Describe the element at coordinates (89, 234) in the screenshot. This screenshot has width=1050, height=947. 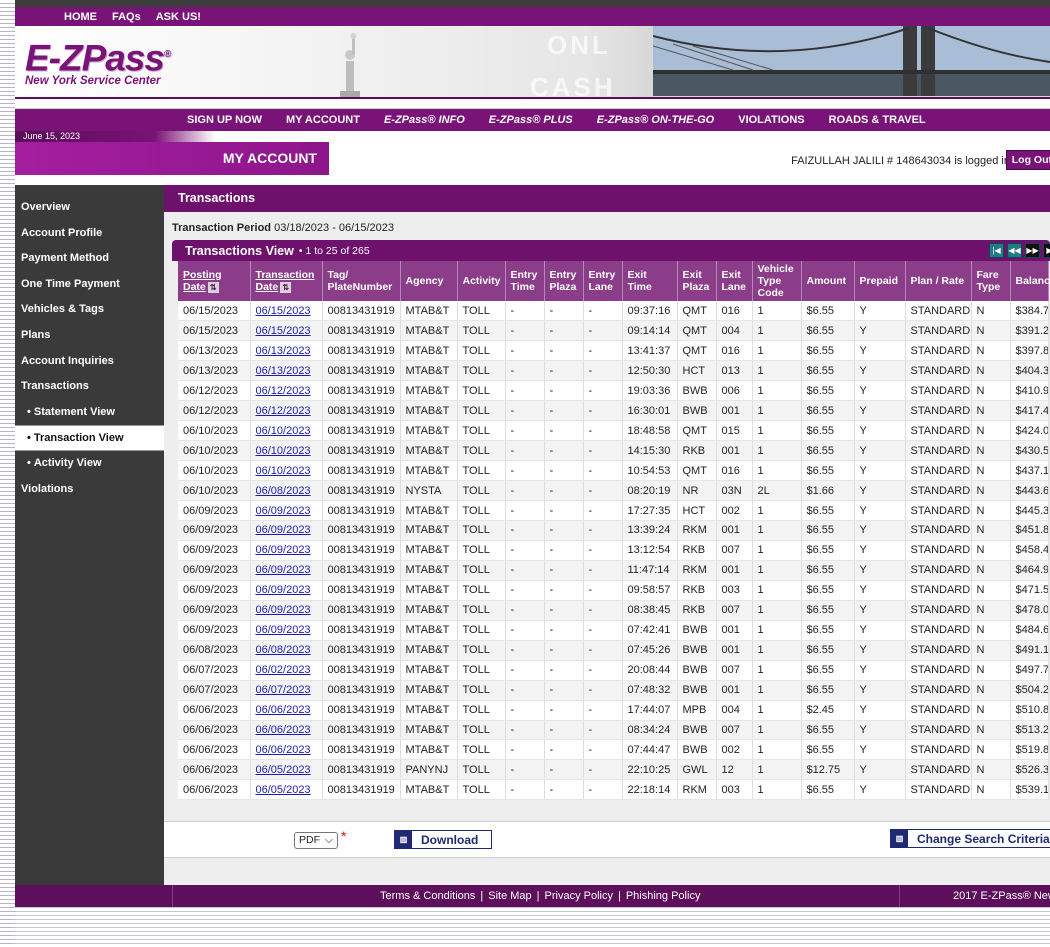
I see `sidebar-item-account-profile: Account Profile` at that location.